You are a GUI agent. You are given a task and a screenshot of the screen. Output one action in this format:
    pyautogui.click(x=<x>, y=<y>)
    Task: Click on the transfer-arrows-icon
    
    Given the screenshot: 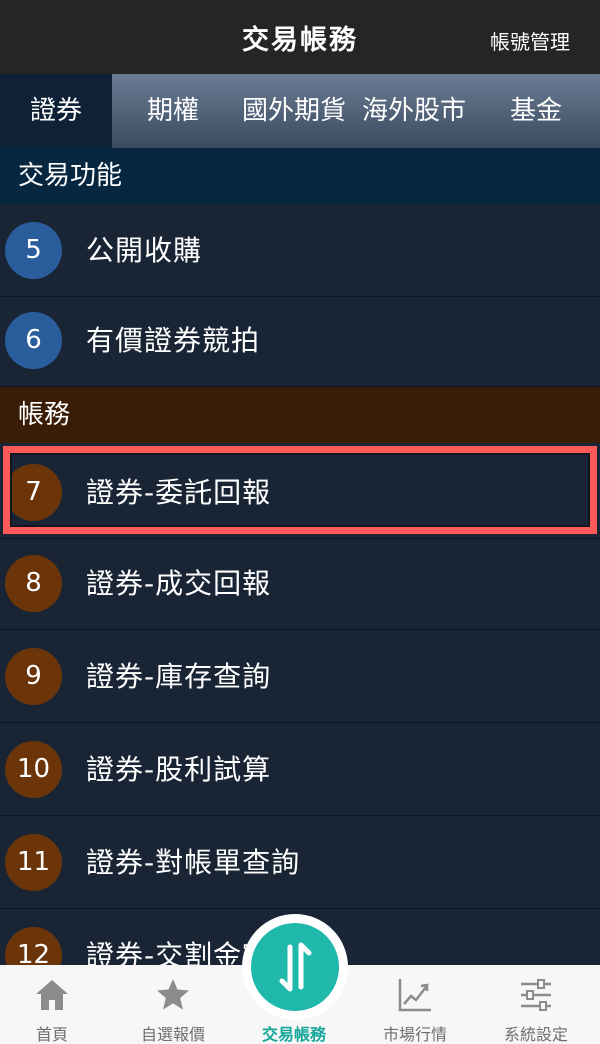 What is the action you would take?
    pyautogui.click(x=295, y=967)
    